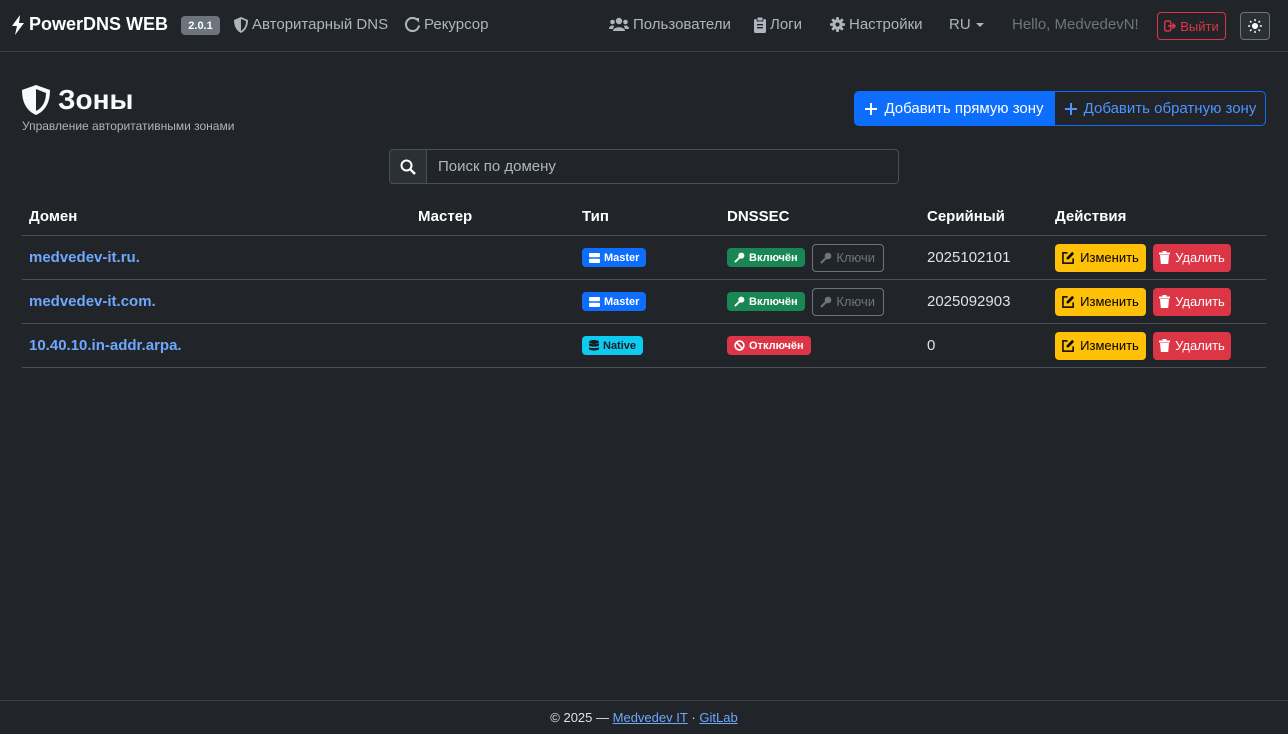  Describe the element at coordinates (105, 345) in the screenshot. I see `domain-link: 10.40.10.in-addr.arpa.` at that location.